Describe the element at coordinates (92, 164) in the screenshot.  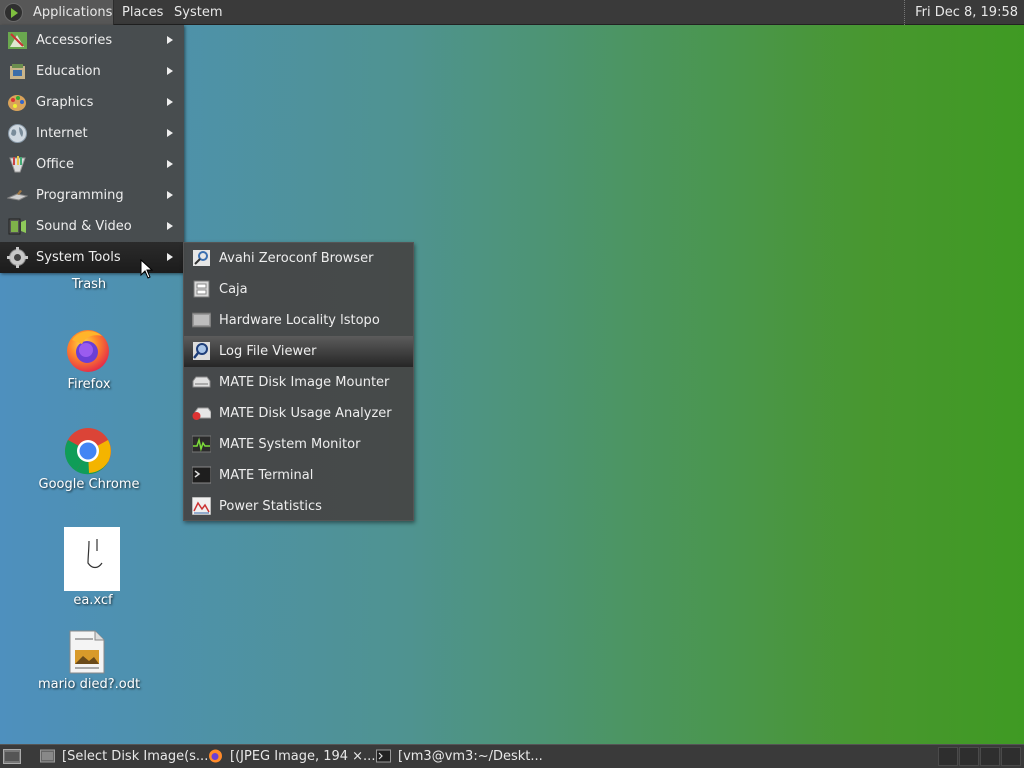
I see `menu-item-office: Office` at that location.